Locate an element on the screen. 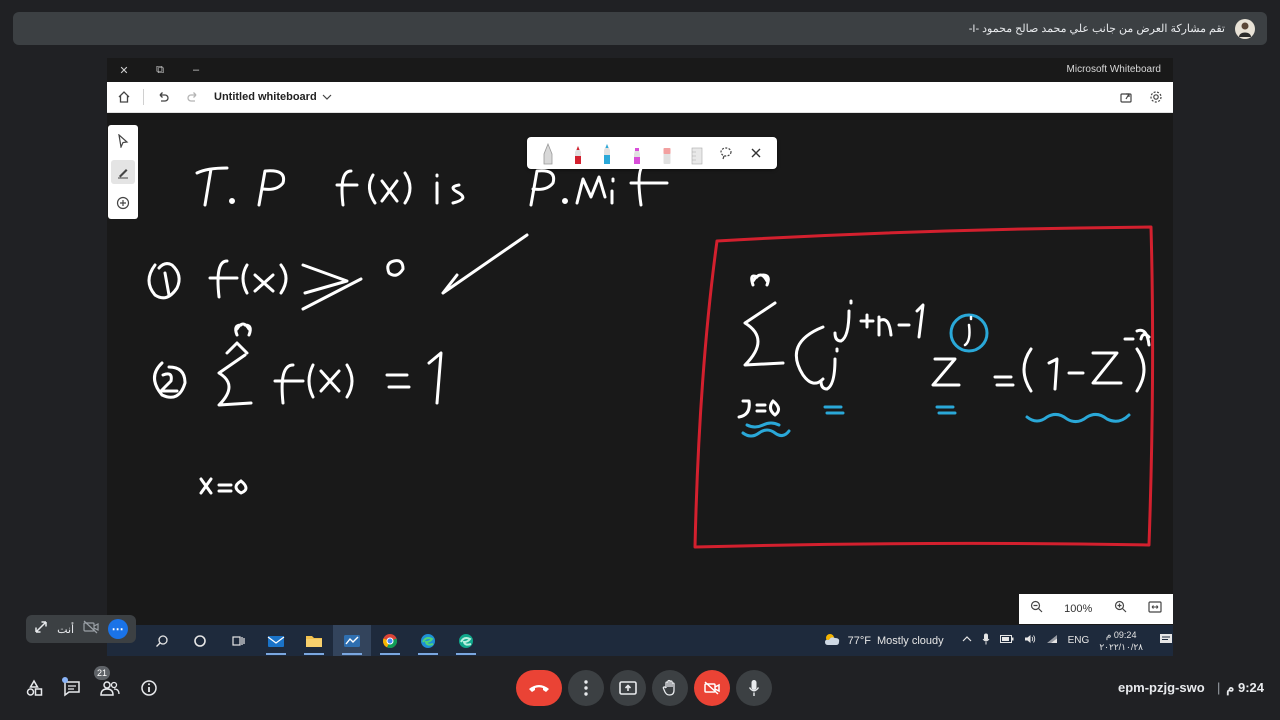 The width and height of the screenshot is (1280, 720). more-options-icon: ⋯ is located at coordinates (117, 629).